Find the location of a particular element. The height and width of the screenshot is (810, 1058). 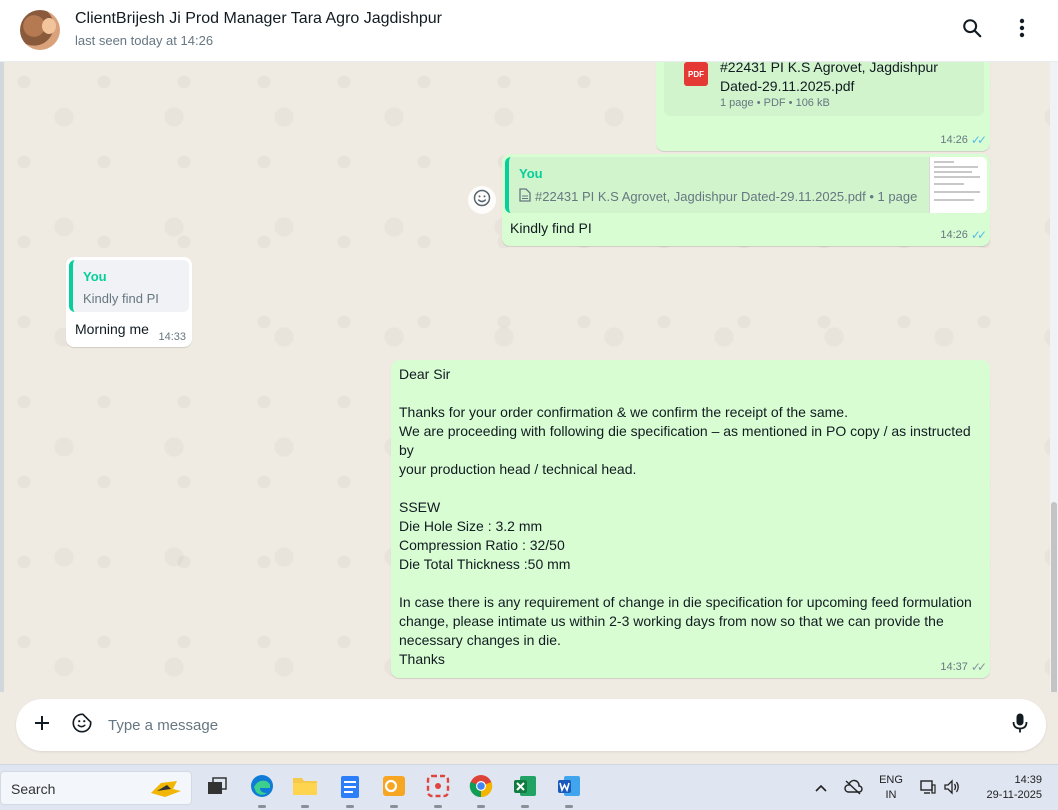

edge-app is located at coordinates (262, 790).